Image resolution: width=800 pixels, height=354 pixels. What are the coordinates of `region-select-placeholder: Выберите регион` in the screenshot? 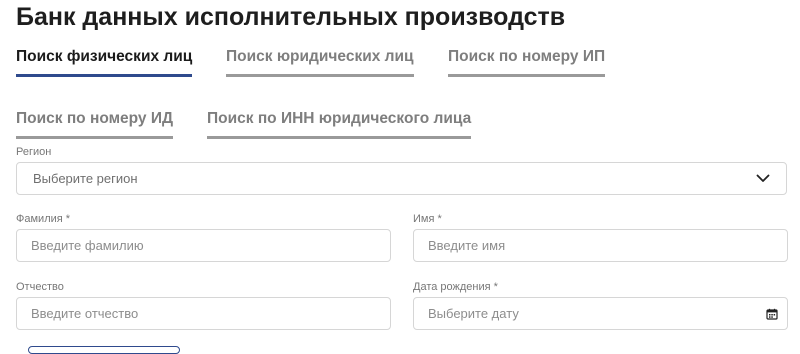 It's located at (85, 178).